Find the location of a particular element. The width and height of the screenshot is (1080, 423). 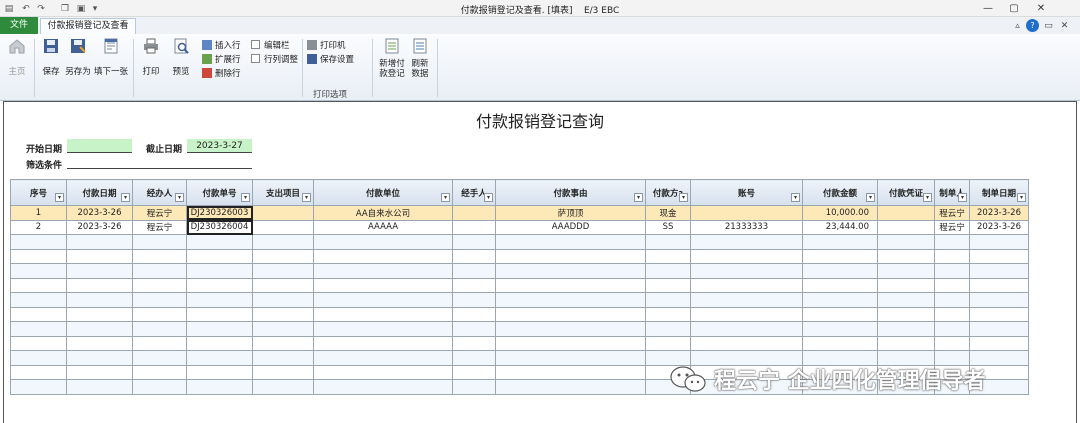

column-header: 付款金额 ▾ is located at coordinates (840, 192).